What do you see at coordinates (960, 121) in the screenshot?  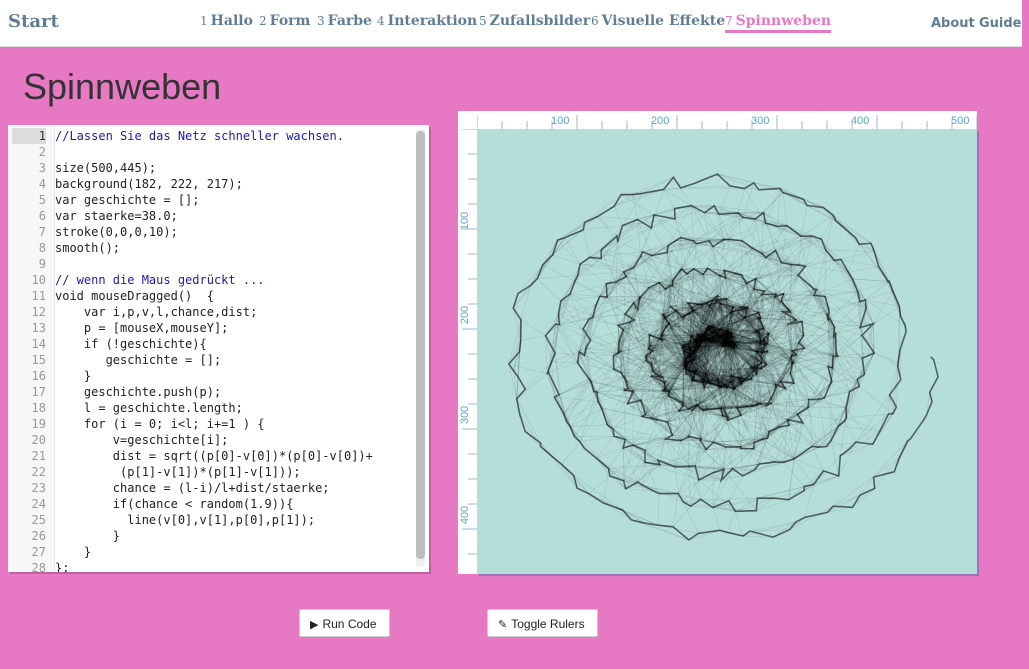 I see `x-ruler-label: 500` at bounding box center [960, 121].